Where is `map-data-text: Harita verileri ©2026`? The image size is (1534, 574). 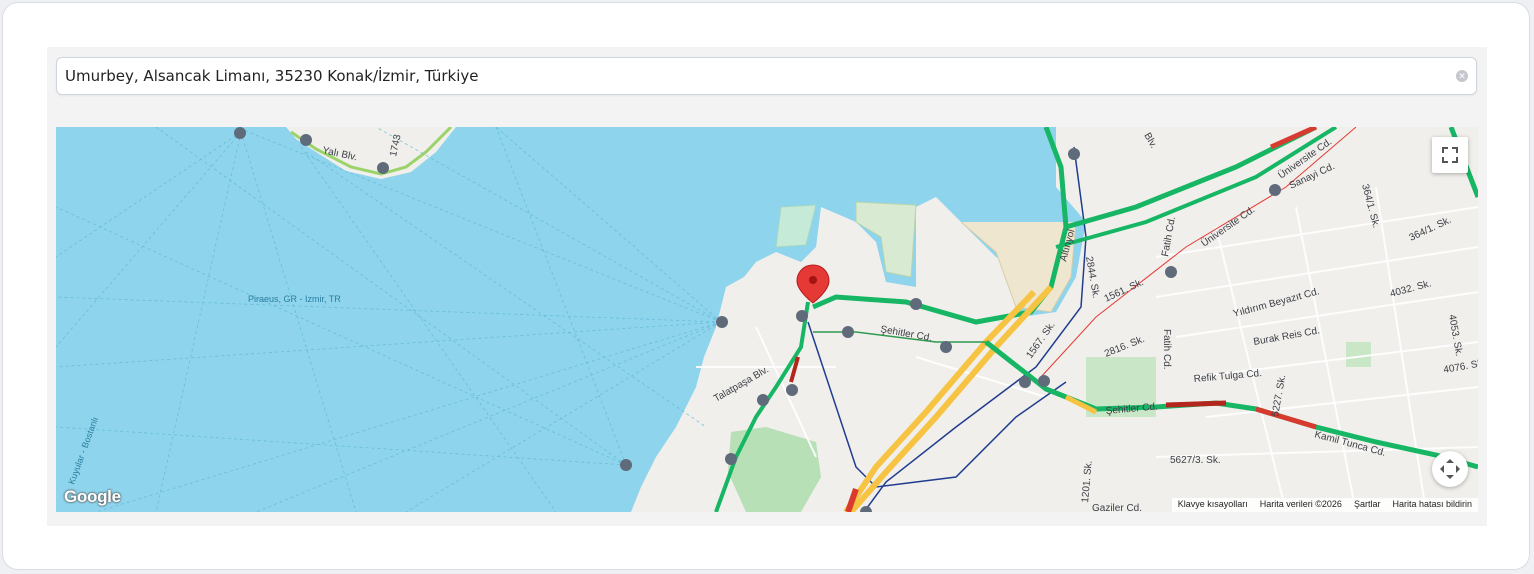
map-data-text: Harita verileri ©2026 is located at coordinates (1300, 504).